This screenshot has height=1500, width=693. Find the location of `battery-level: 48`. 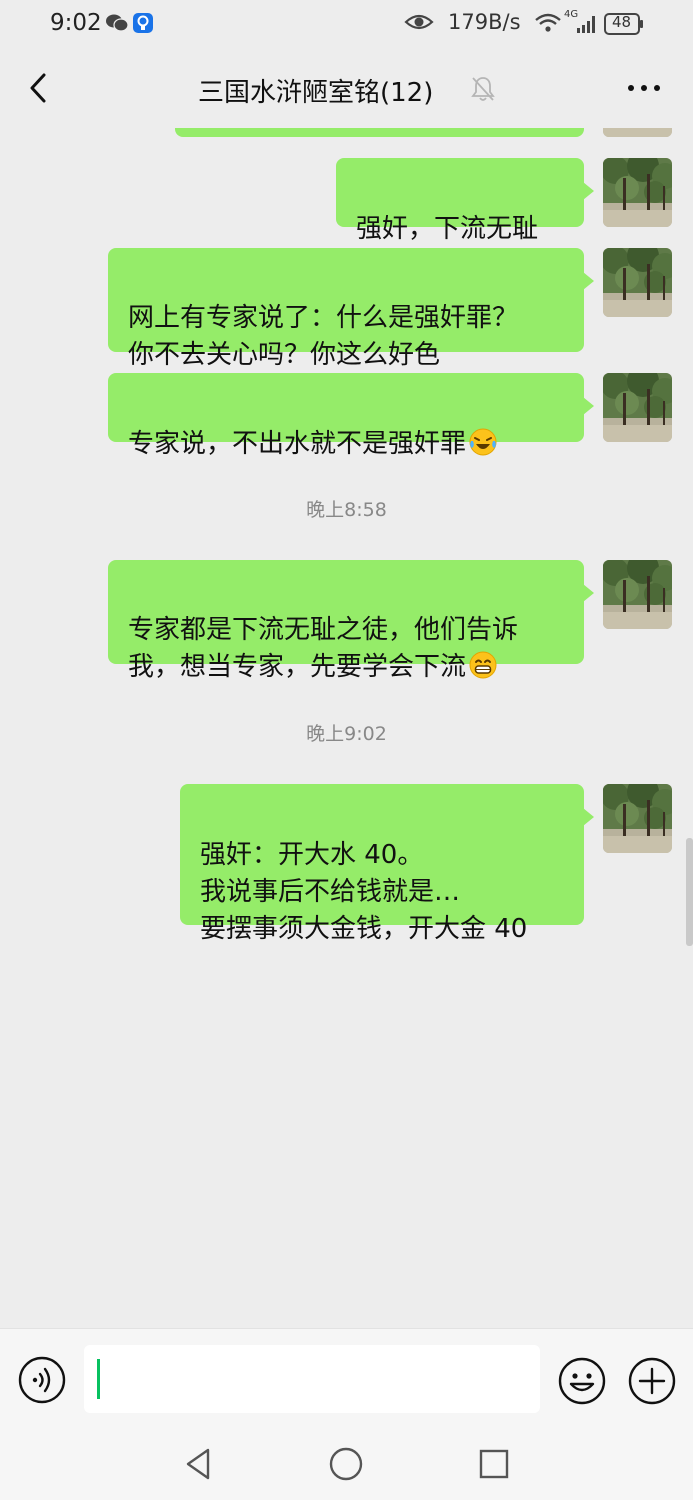

battery-level: 48 is located at coordinates (622, 22).